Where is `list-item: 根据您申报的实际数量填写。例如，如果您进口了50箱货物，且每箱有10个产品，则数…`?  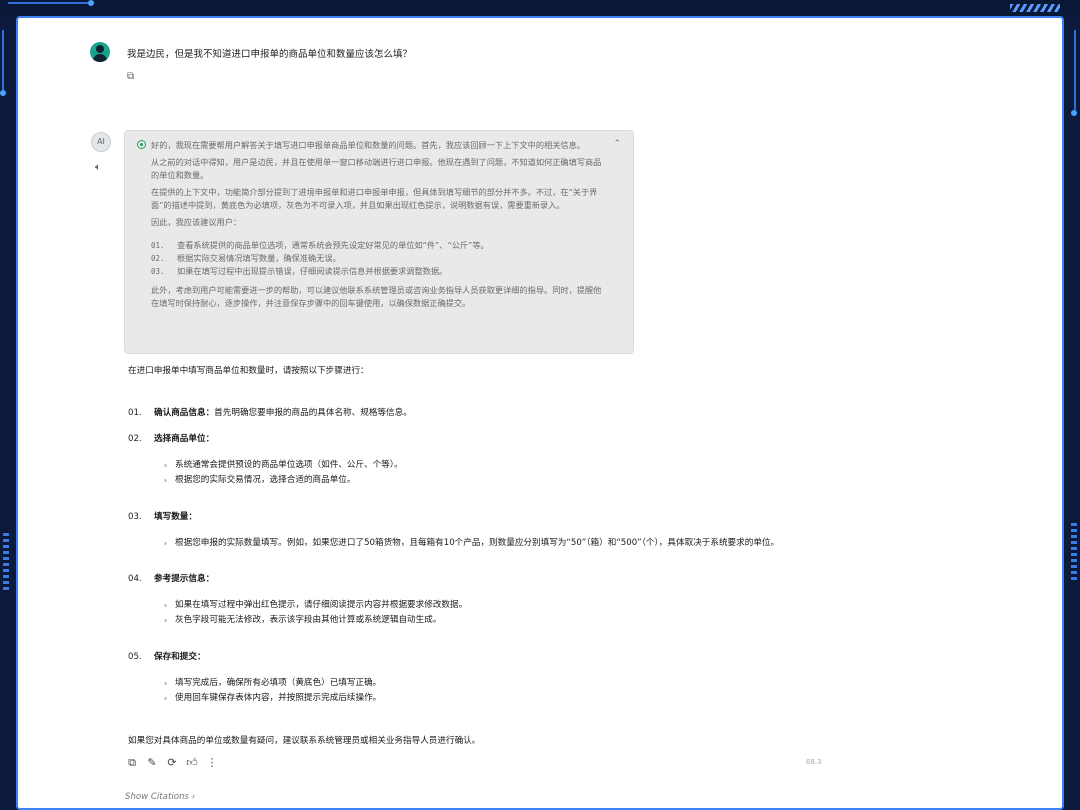 list-item: 根据您申报的实际数量填写。例如，如果您进口了50箱货物，且每箱有10个产品，则数… is located at coordinates (488, 543).